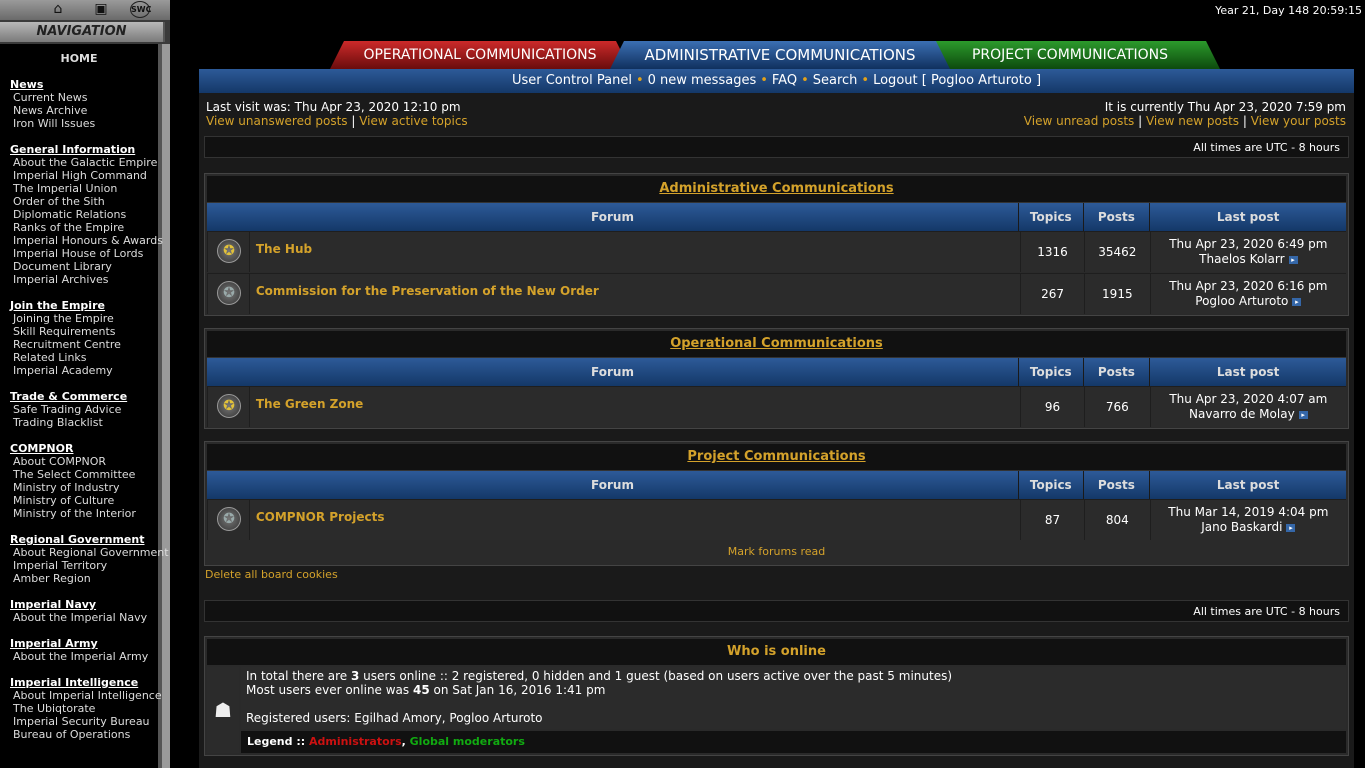  Describe the element at coordinates (1241, 259) in the screenshot. I see `last-post-user-link: Thaelos Kolarr` at that location.